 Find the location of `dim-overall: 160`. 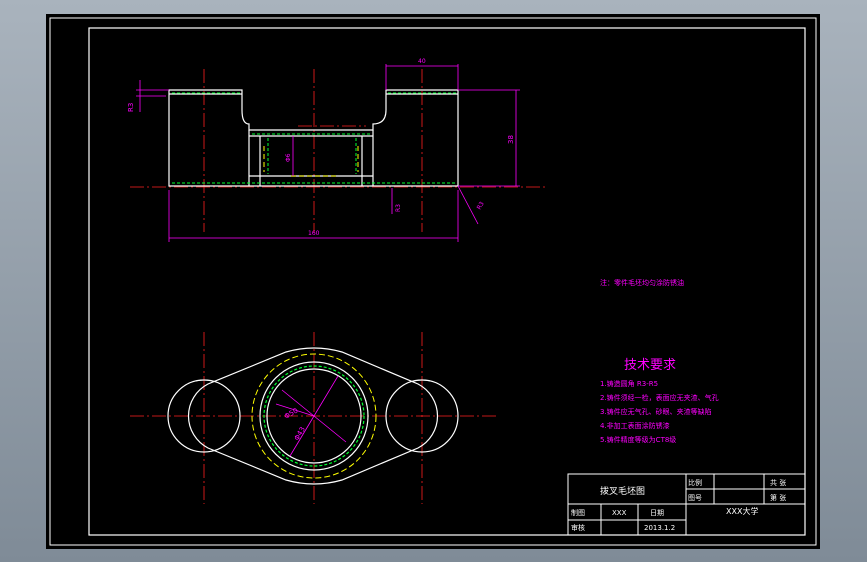

dim-overall: 160 is located at coordinates (314, 233).